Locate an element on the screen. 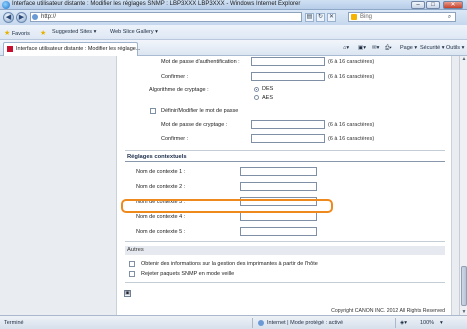 This screenshot has width=467, height=329. set-change-password-checkbox is located at coordinates (153, 111).